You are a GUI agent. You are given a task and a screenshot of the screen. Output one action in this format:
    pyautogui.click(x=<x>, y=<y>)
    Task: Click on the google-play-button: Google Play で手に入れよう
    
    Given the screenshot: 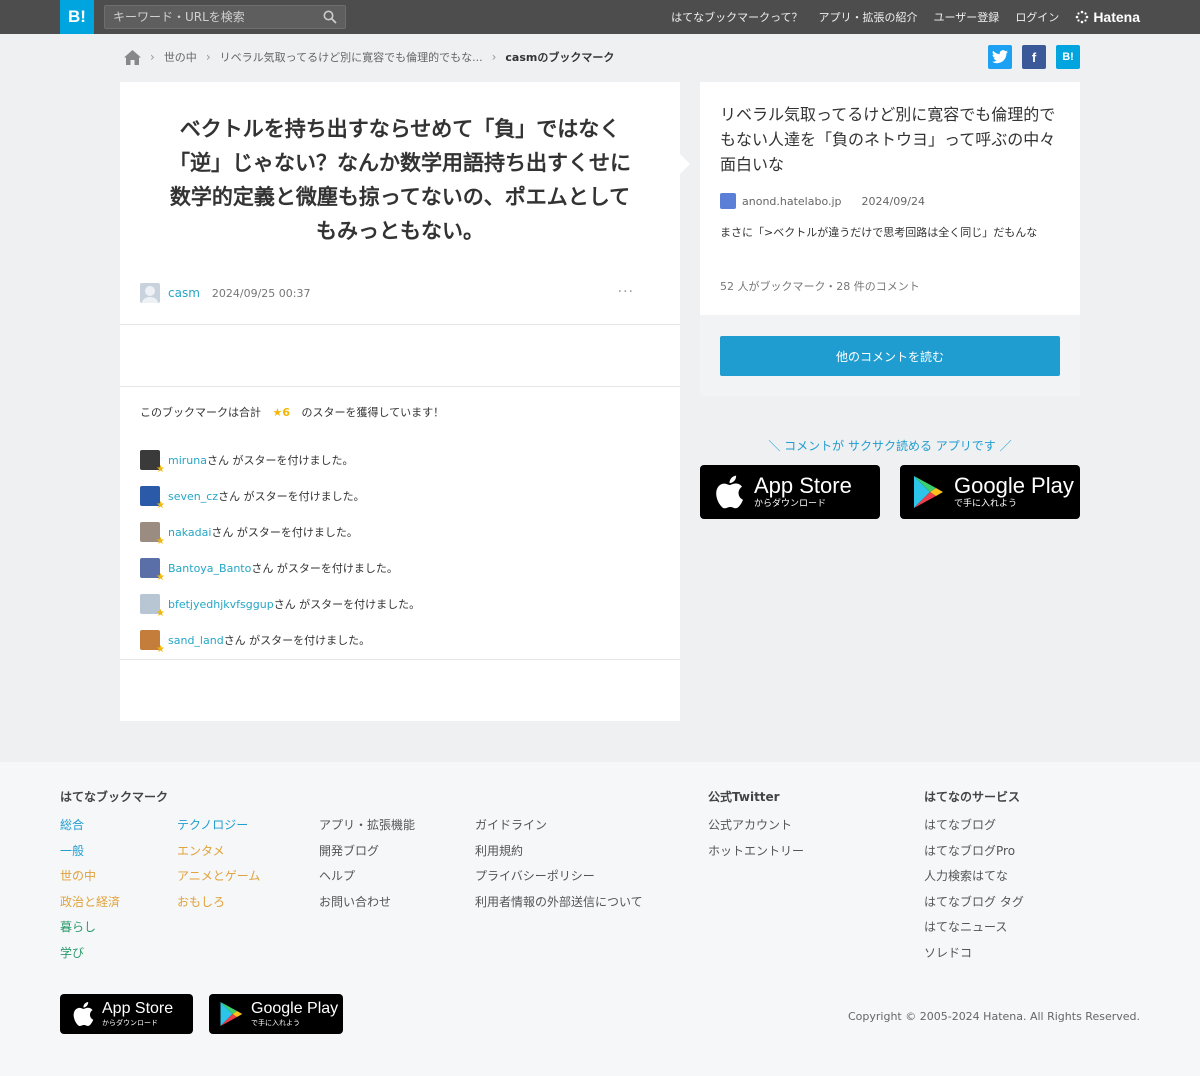 What is the action you would take?
    pyautogui.click(x=990, y=492)
    